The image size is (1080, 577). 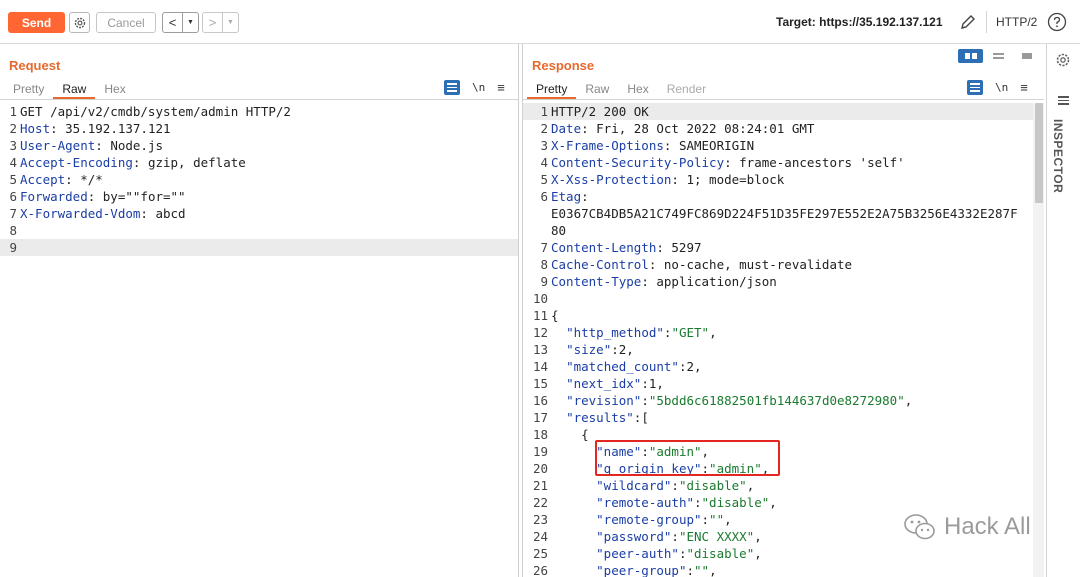 What do you see at coordinates (136, 196) in the screenshot?
I see `code-text: : by=""for=""` at bounding box center [136, 196].